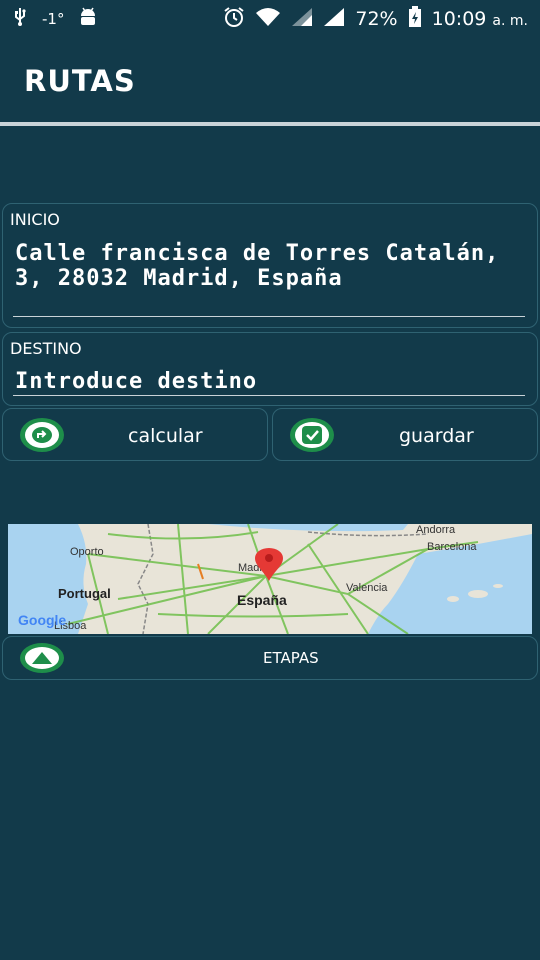 This screenshot has width=540, height=960. What do you see at coordinates (269, 395) in the screenshot?
I see `destino-underline` at bounding box center [269, 395].